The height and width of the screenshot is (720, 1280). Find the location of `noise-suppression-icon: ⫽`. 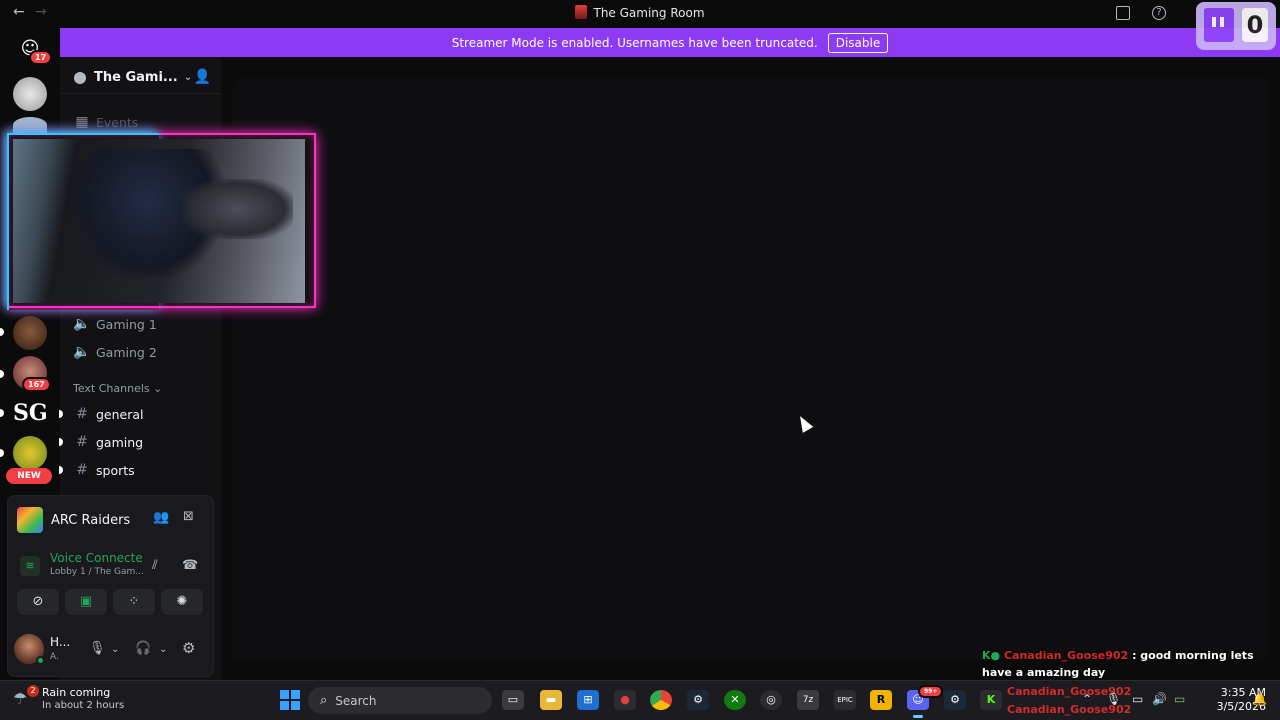

noise-suppression-icon: ⫽ is located at coordinates (155, 565).